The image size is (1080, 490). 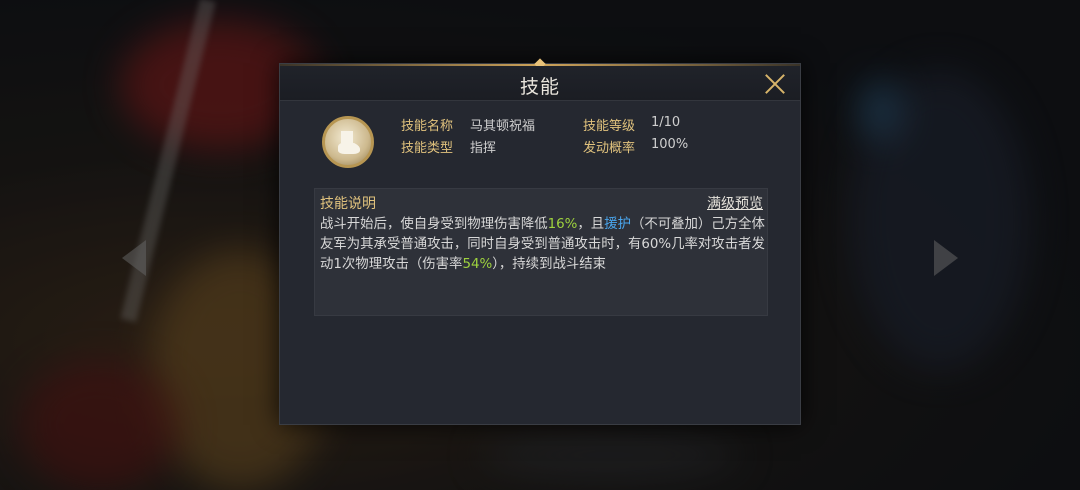 What do you see at coordinates (670, 144) in the screenshot?
I see `trigger-chance-value: 100%` at bounding box center [670, 144].